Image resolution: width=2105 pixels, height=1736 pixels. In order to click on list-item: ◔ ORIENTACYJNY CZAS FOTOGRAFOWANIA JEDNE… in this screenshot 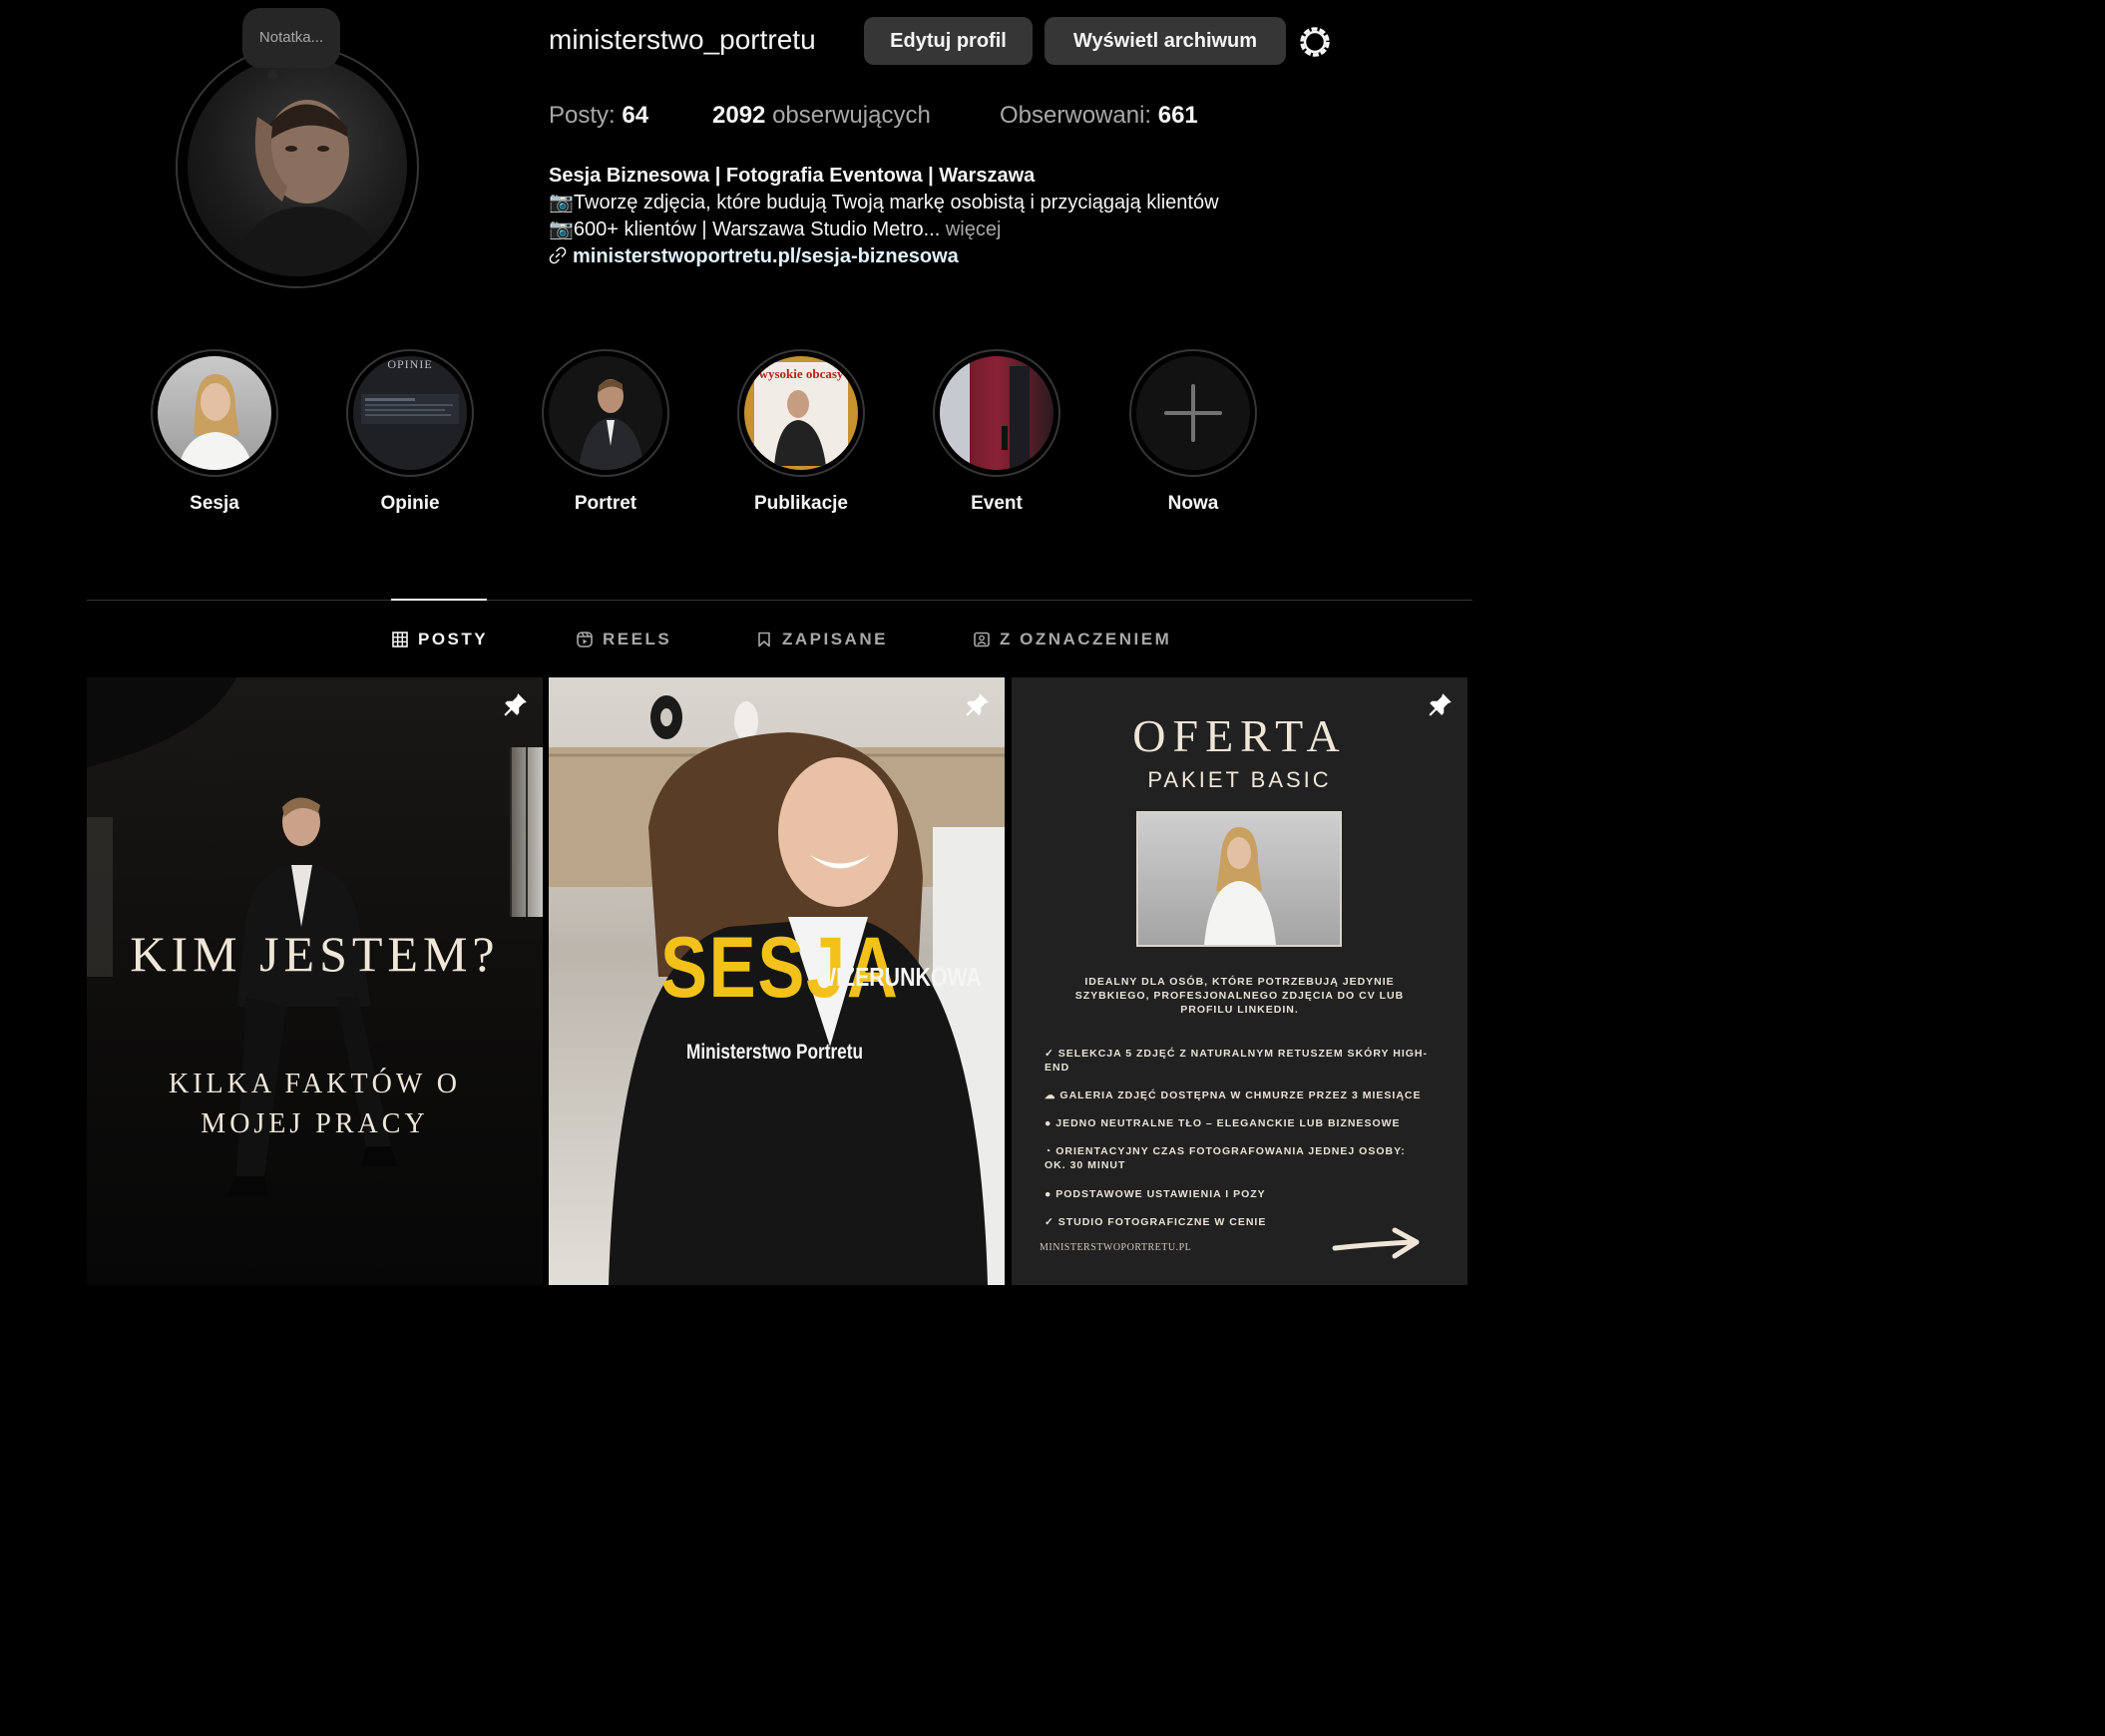, I will do `click(1226, 1158)`.